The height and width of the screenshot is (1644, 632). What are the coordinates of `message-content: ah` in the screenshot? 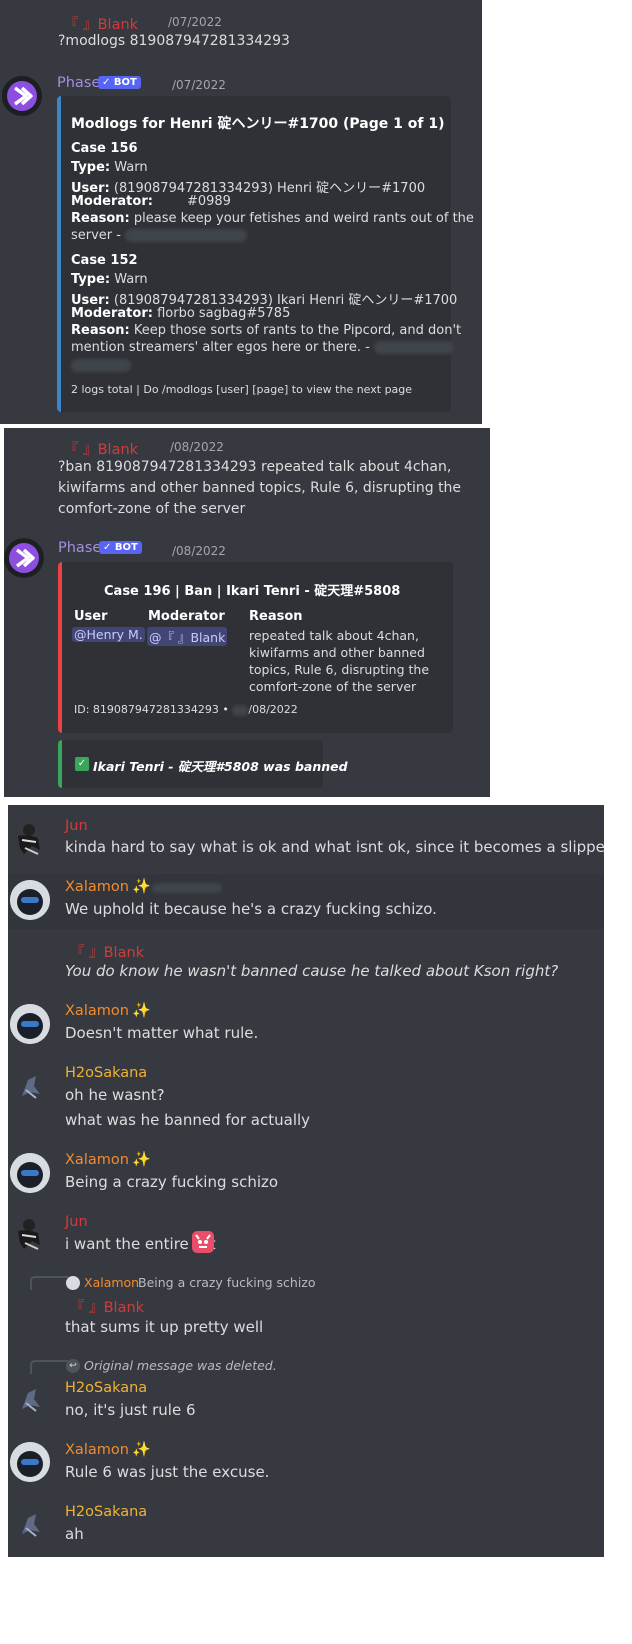 It's located at (74, 1534).